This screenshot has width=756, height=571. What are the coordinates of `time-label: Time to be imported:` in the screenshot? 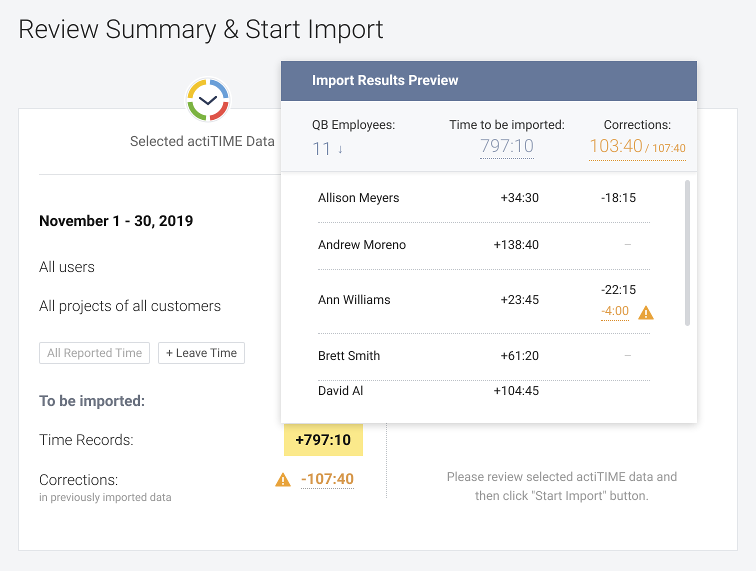 It's located at (507, 126).